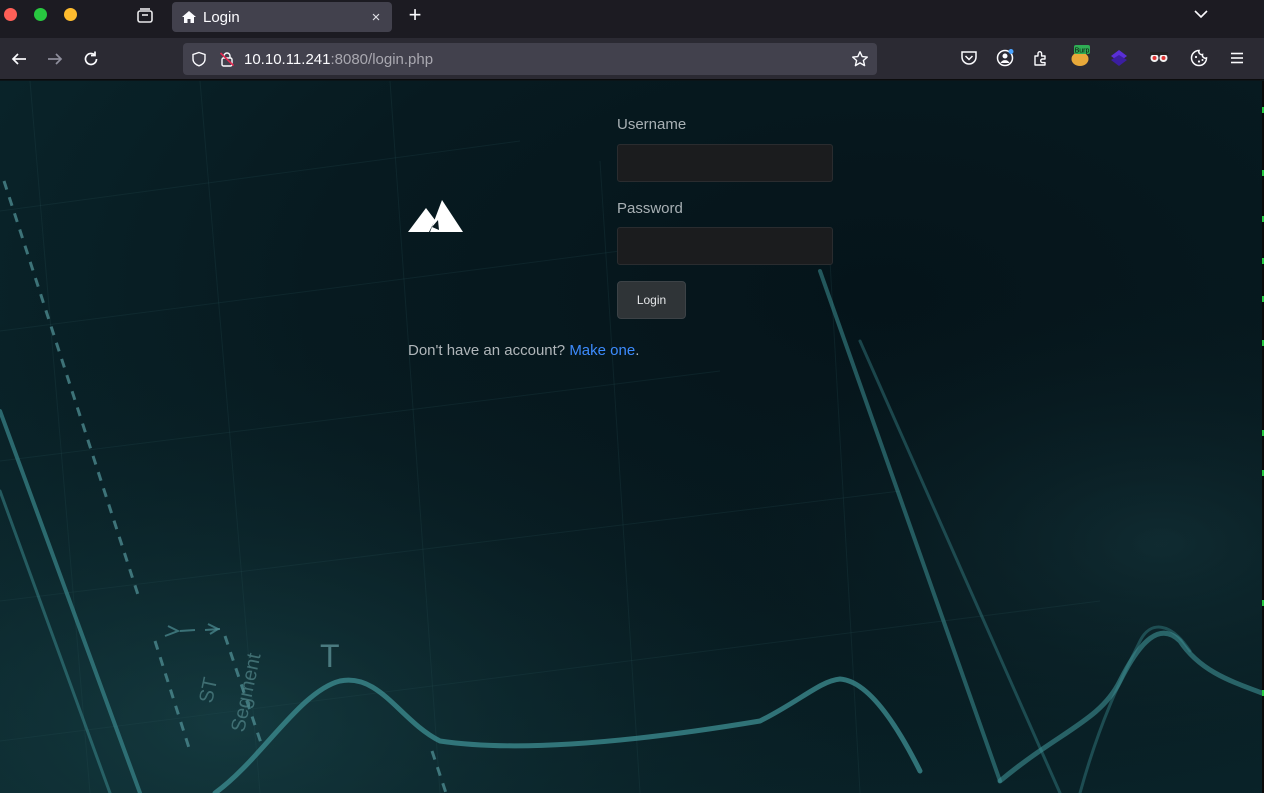 This screenshot has height=793, width=1264. Describe the element at coordinates (287, 59) in the screenshot. I see `url-host: 10.10.11.241` at that location.